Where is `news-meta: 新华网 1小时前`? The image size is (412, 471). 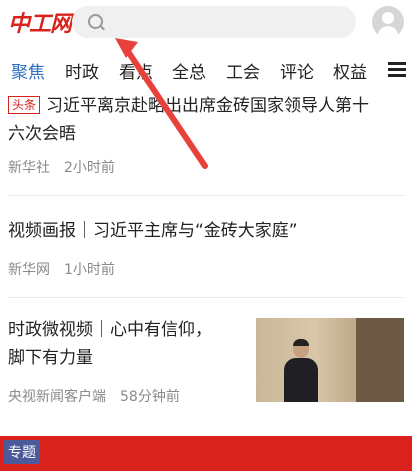 news-meta: 新华网 1小时前 is located at coordinates (61, 269).